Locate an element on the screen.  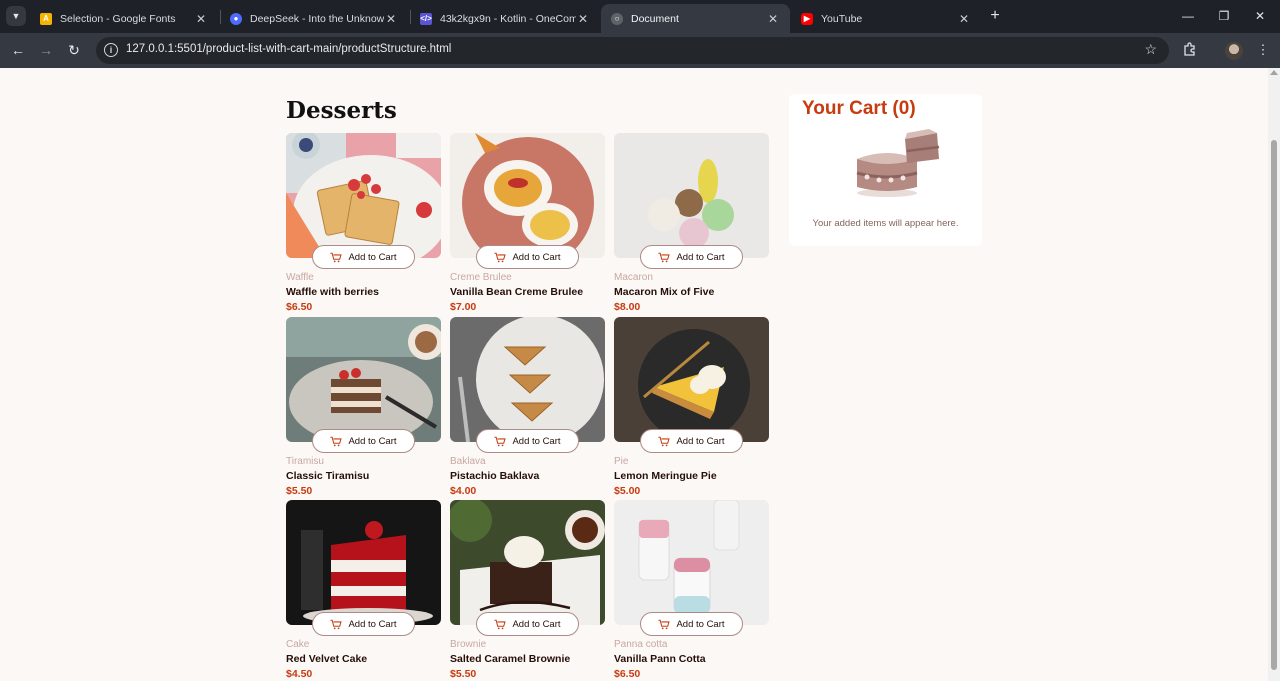
product-price: $4.50 is located at coordinates (299, 674).